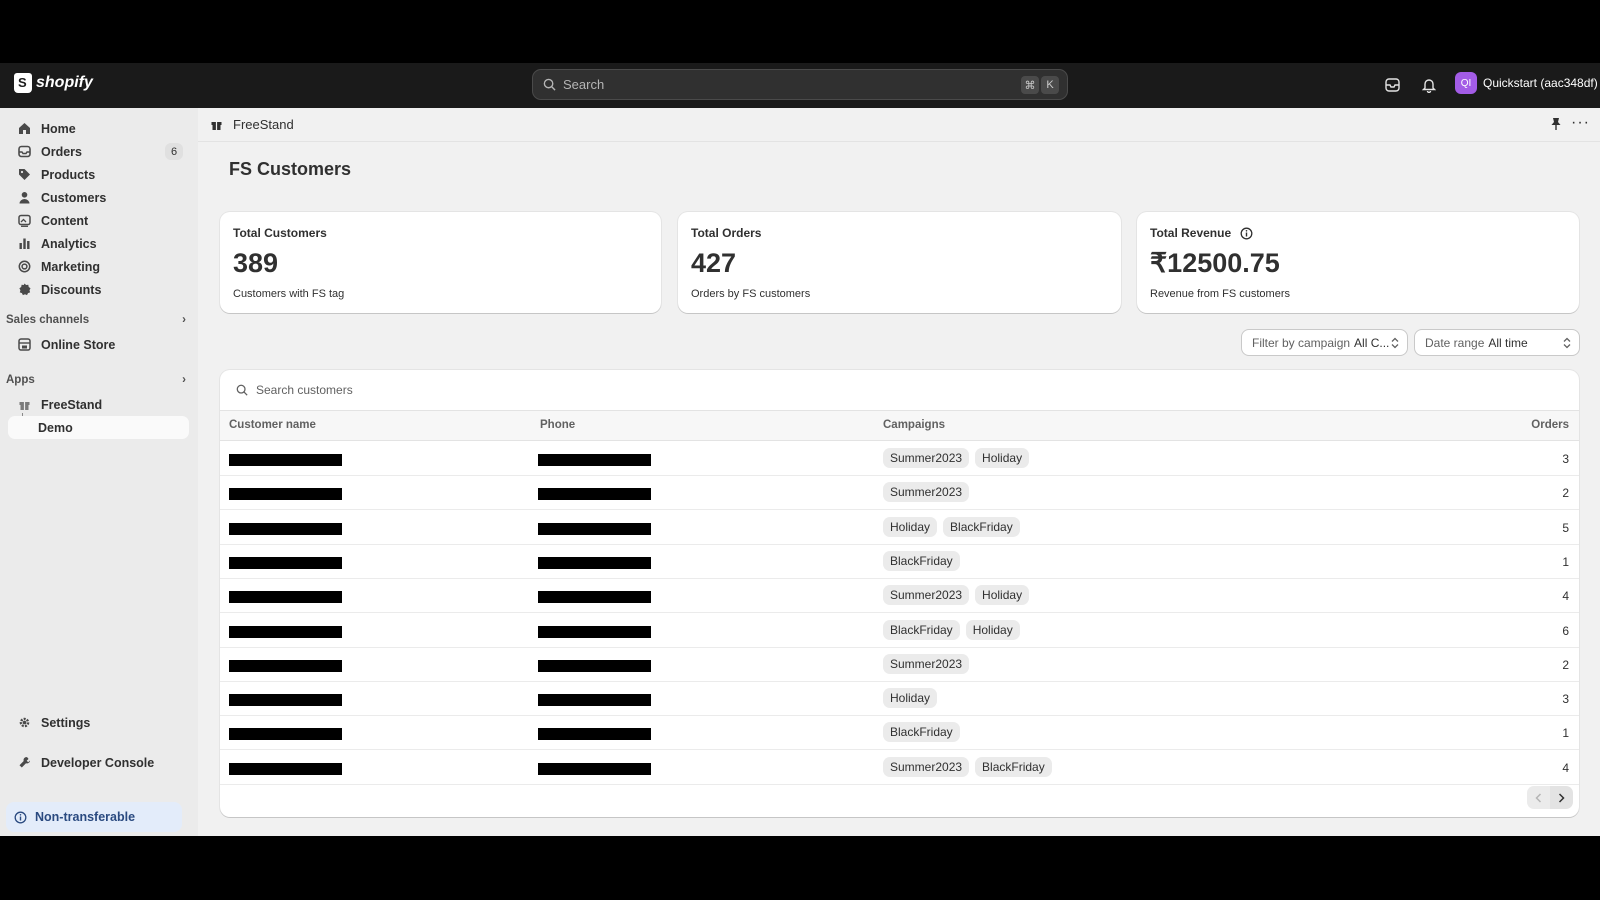 This screenshot has height=900, width=1600. I want to click on column-header-campaigns: Campaigns, so click(914, 425).